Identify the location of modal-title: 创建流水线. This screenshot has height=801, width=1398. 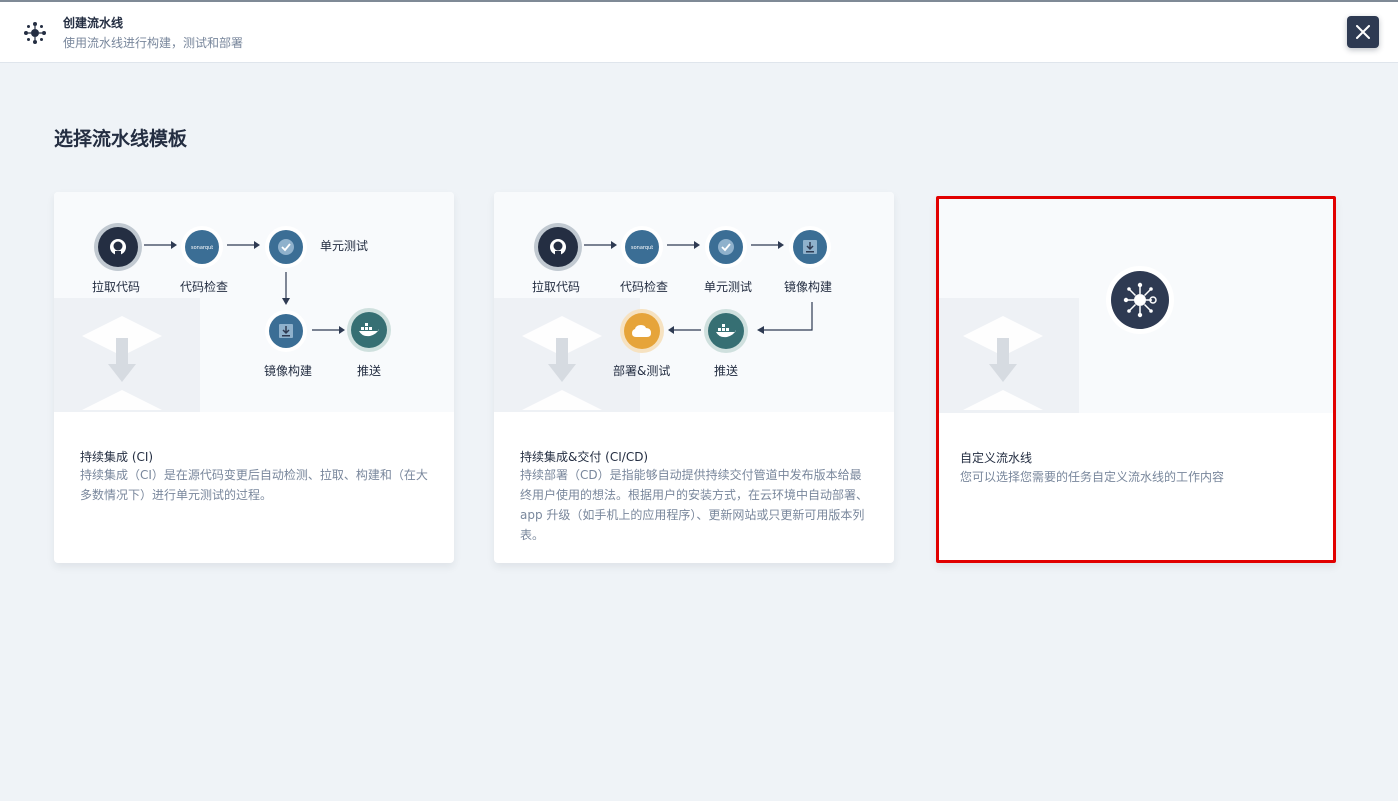
(93, 23).